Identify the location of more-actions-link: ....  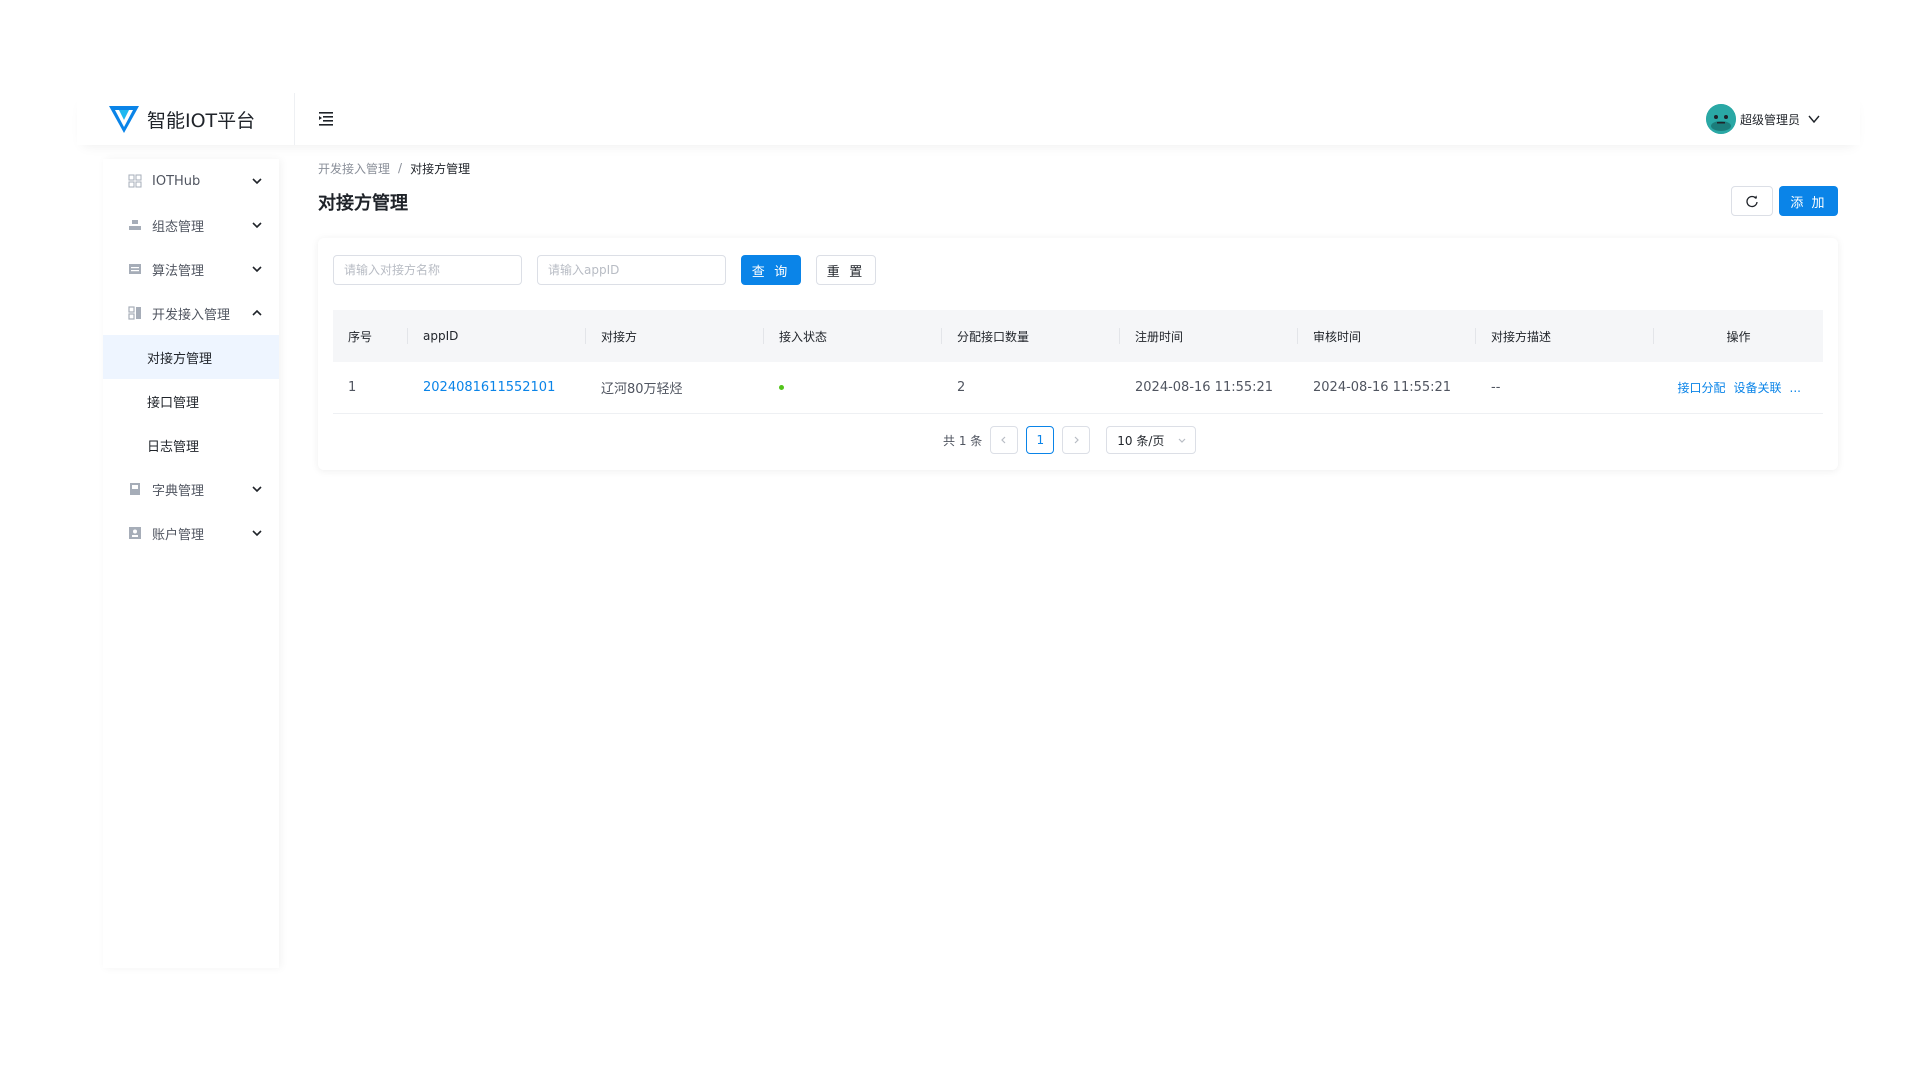
(1795, 388).